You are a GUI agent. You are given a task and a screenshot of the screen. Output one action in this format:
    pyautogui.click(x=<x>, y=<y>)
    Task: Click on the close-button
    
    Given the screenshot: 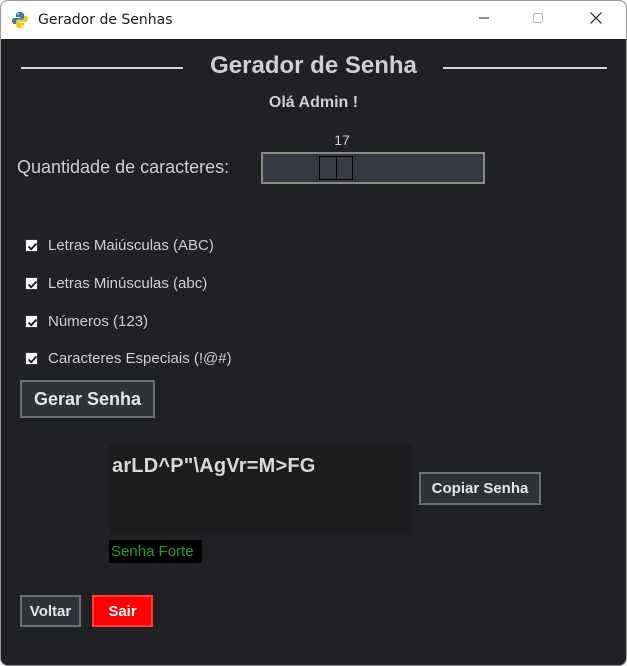 What is the action you would take?
    pyautogui.click(x=596, y=20)
    